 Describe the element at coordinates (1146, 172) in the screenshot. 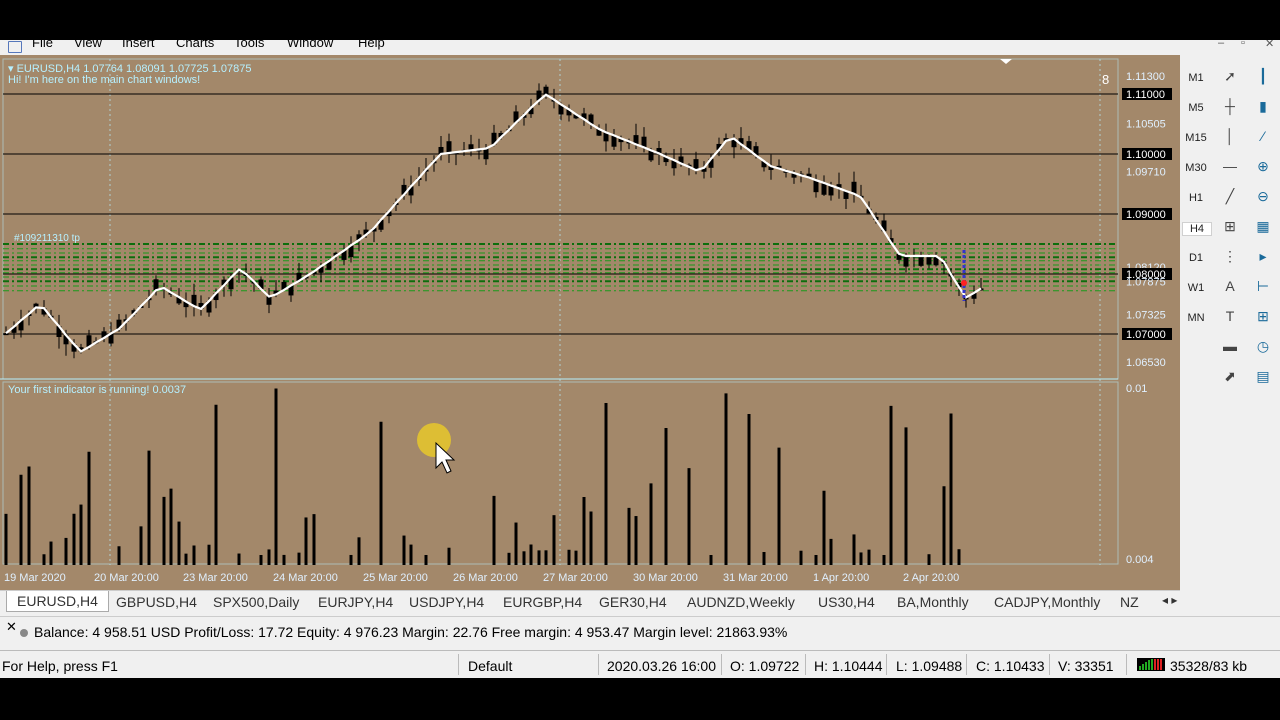

I see `price-label-4: 1.09710` at that location.